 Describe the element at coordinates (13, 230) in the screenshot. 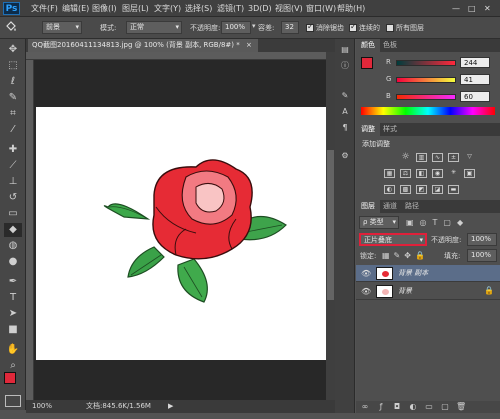

I see `bucket-tool-icon: ◆` at that location.